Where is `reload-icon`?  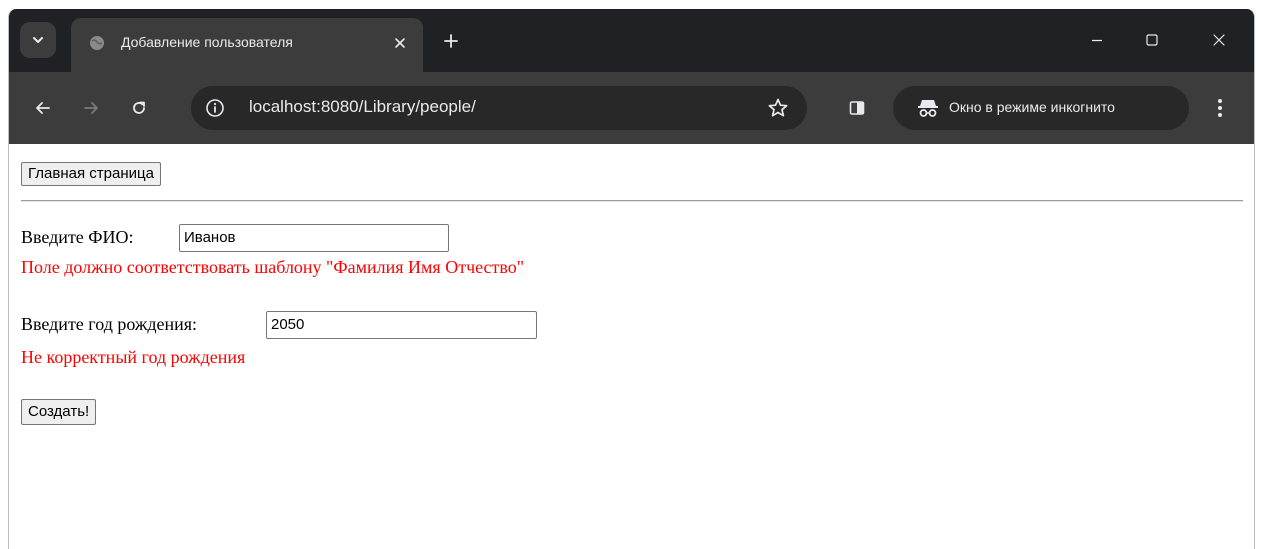
reload-icon is located at coordinates (139, 107).